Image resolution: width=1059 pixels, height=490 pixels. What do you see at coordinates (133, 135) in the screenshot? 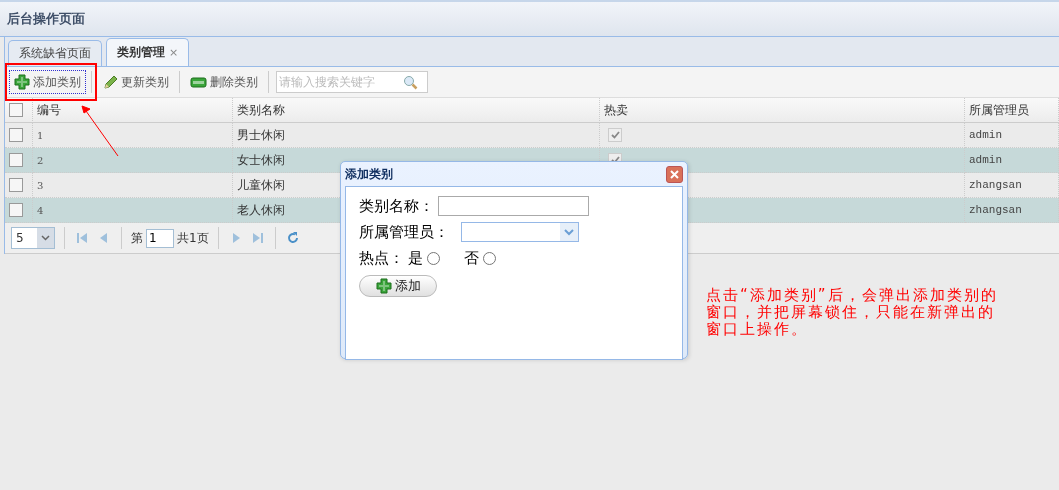
I see `table-cell: 1` at bounding box center [133, 135].